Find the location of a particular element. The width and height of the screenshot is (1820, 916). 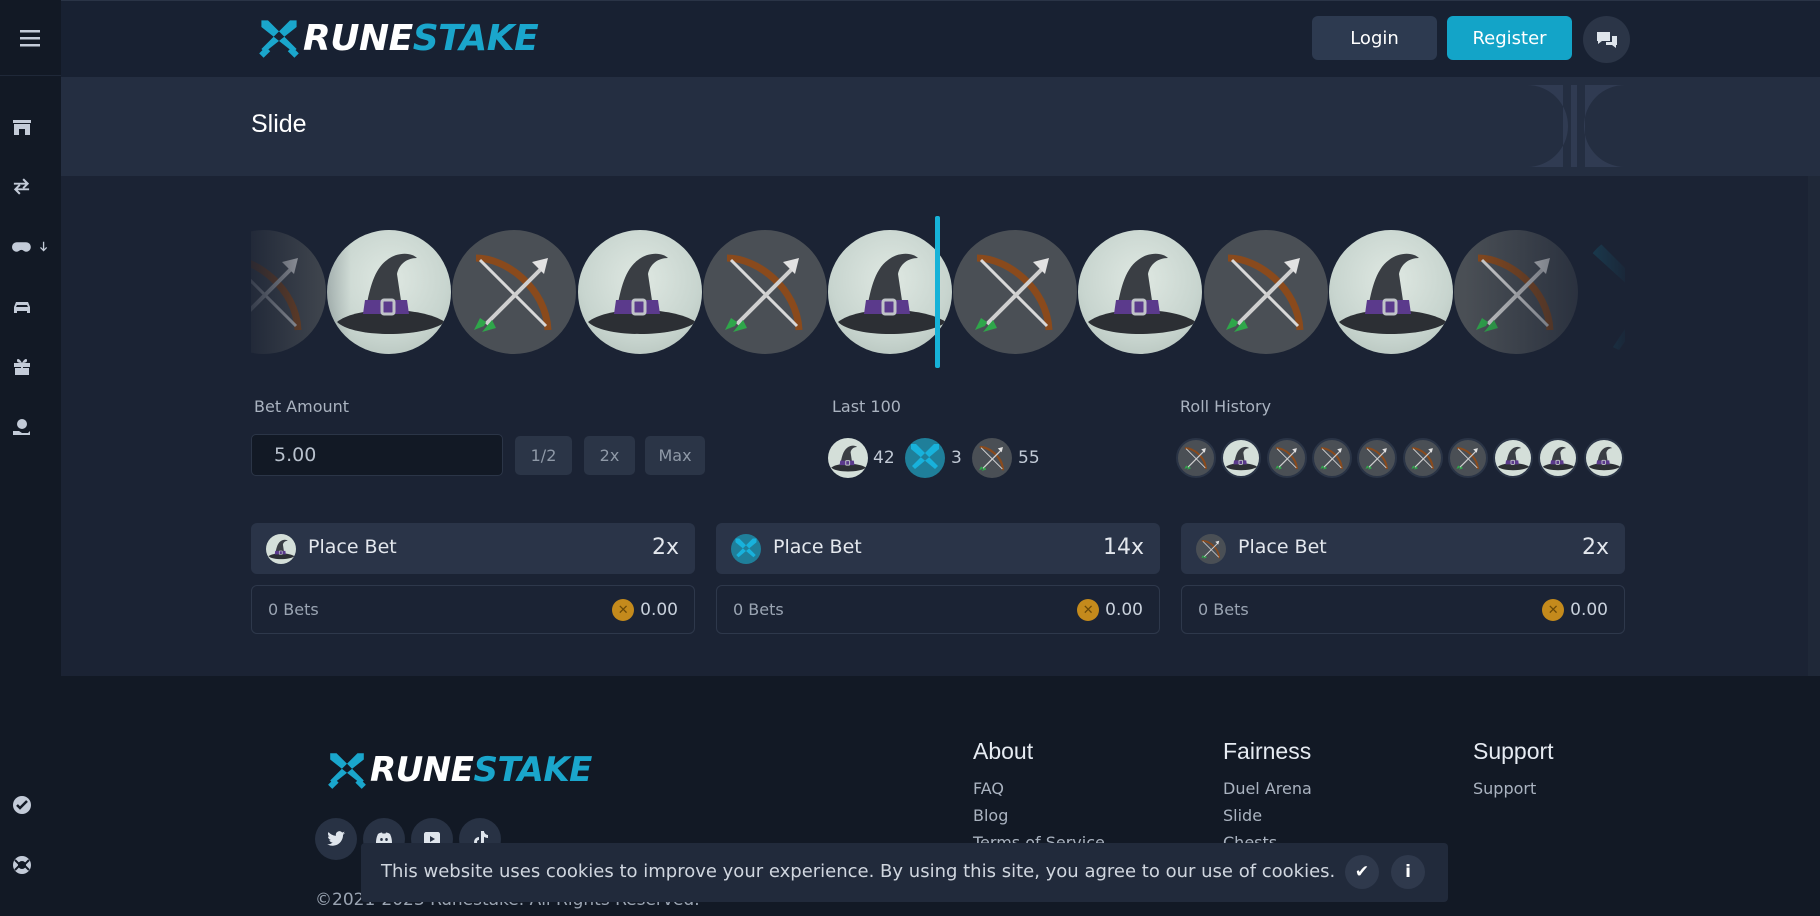

place-bet-button-x: Place Bet 14x is located at coordinates (938, 548).